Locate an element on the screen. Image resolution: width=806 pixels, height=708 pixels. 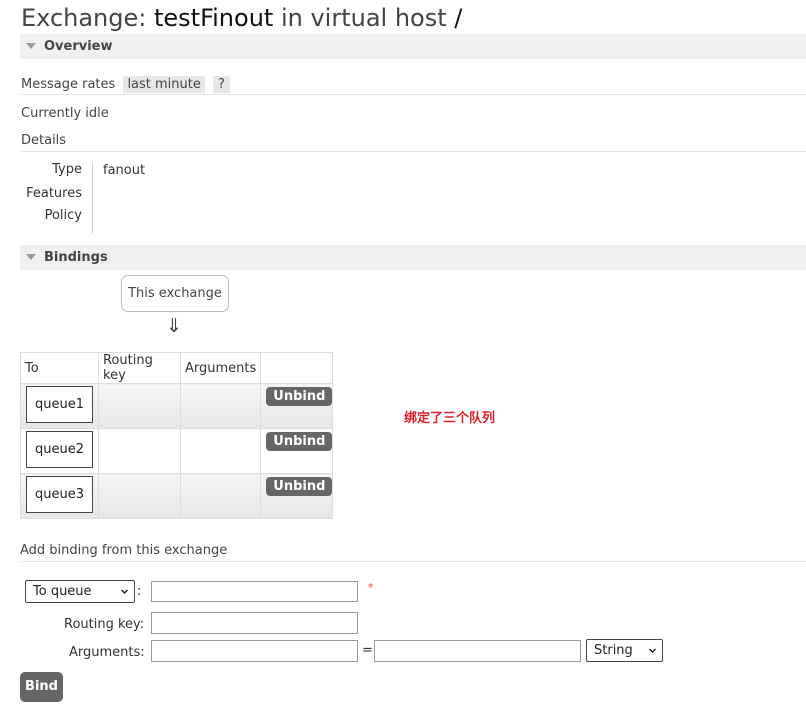
help-button: ? is located at coordinates (221, 84).